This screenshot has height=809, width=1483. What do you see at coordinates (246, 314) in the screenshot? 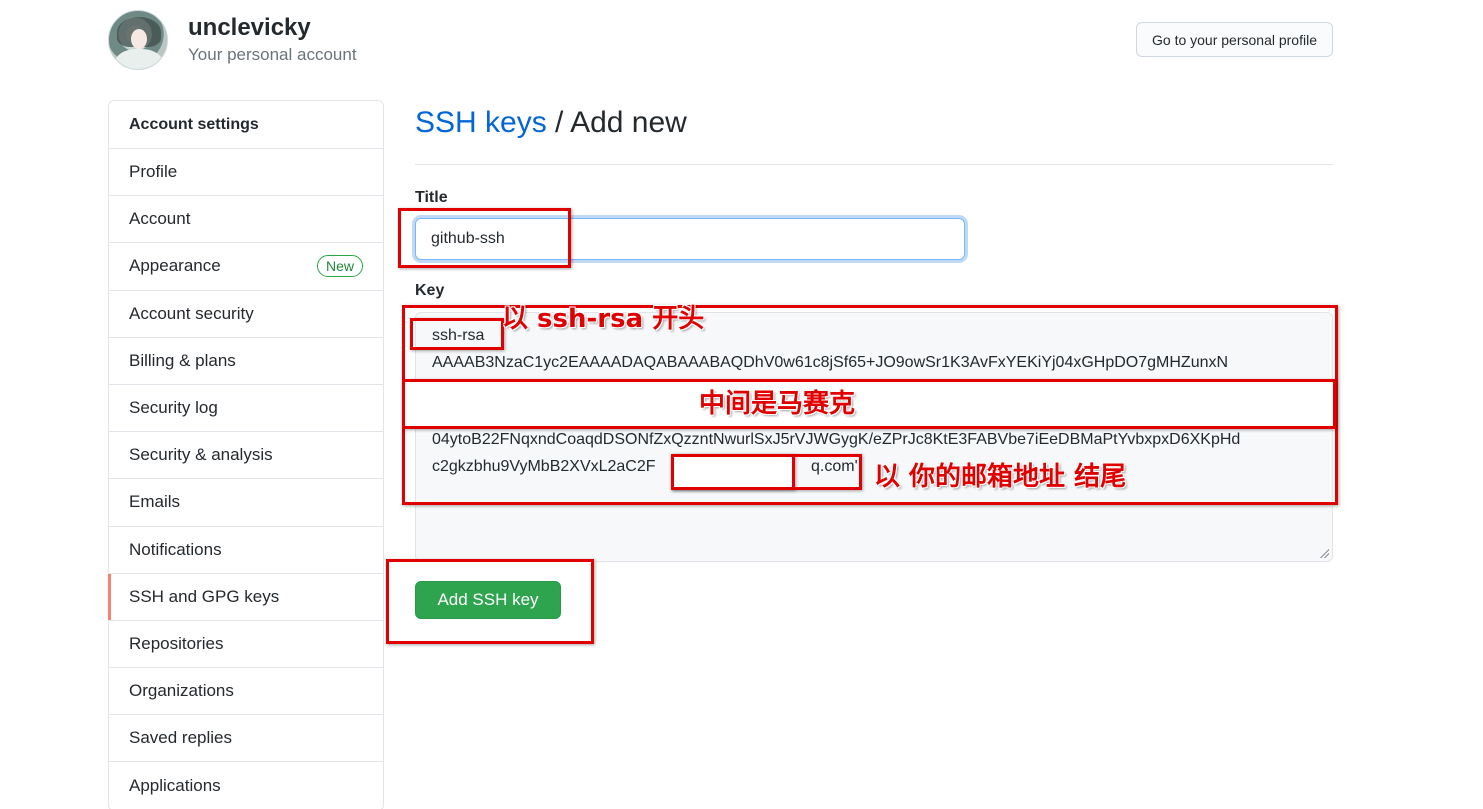
I see `sidebar-item-account-security: Account security` at bounding box center [246, 314].